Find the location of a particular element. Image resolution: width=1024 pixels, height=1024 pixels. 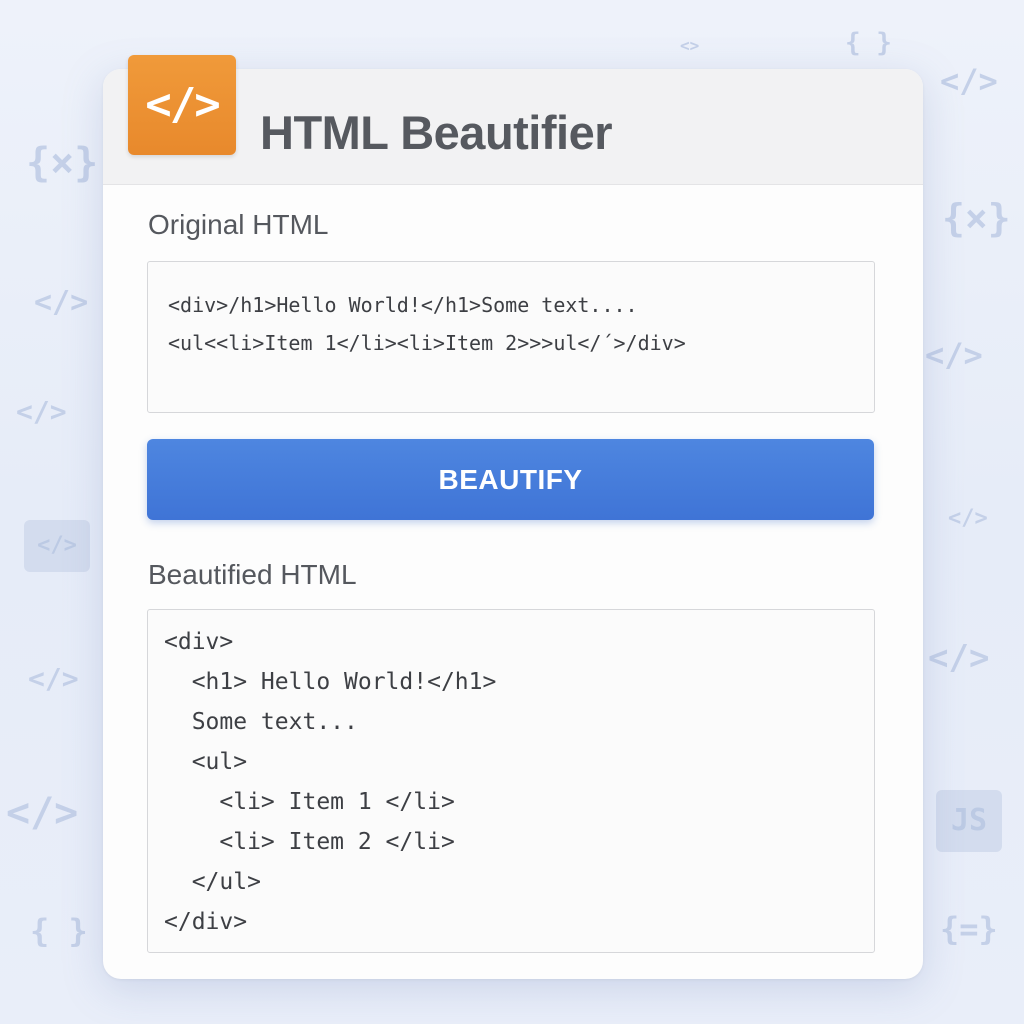

beautify-button: BEAUTIFY is located at coordinates (510, 479).